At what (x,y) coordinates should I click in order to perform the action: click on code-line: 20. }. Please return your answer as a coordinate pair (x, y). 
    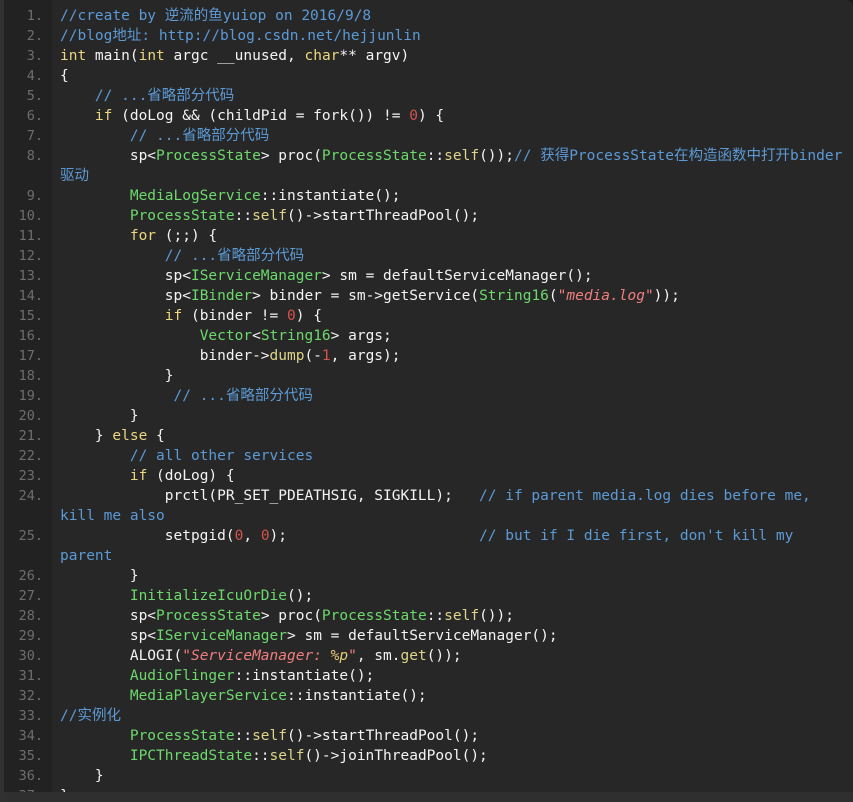
    Looking at the image, I should click on (426, 416).